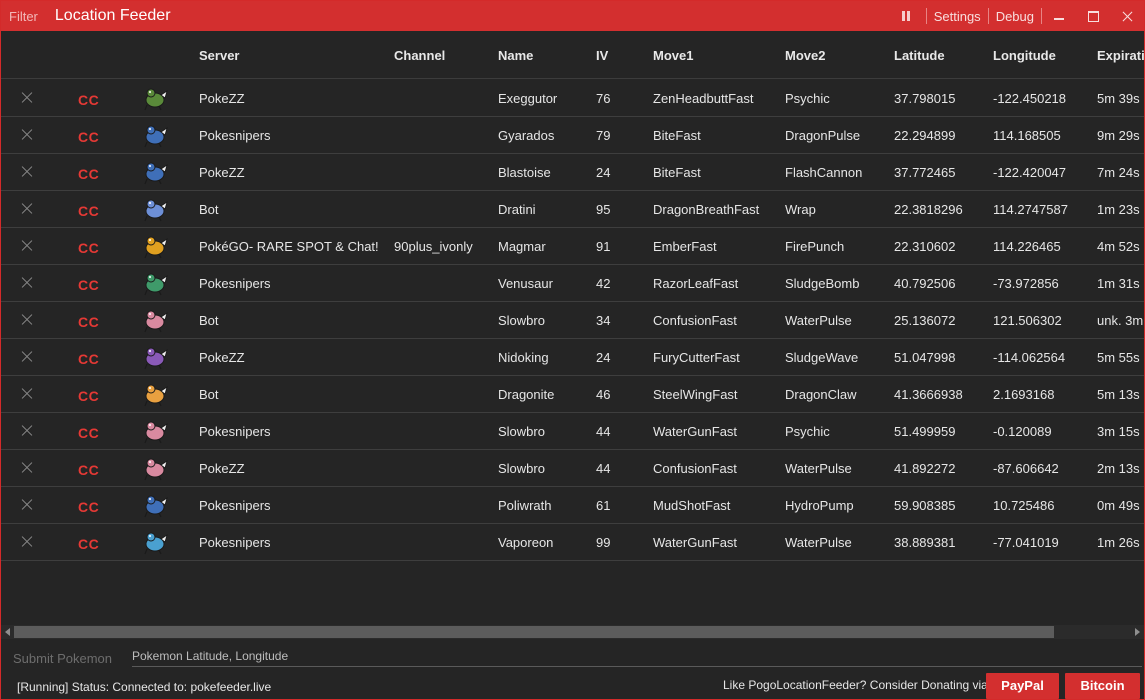 The image size is (1145, 700). I want to click on scrollbar-thumb, so click(534, 632).